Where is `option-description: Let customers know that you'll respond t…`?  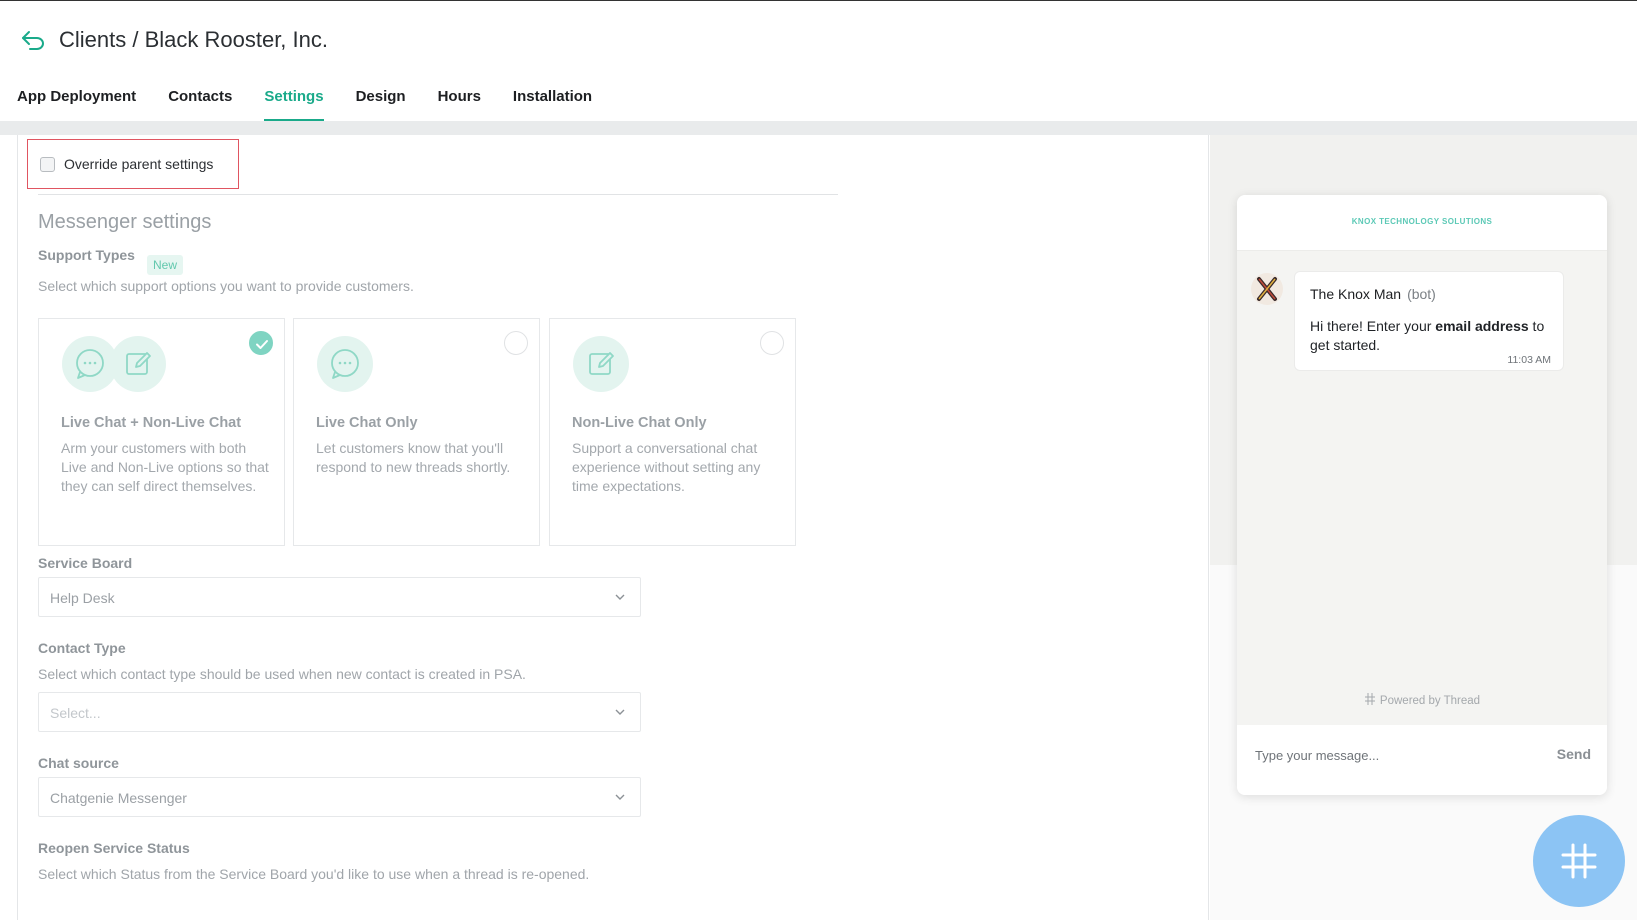
option-description: Let customers know that you'll respond t… is located at coordinates (413, 457).